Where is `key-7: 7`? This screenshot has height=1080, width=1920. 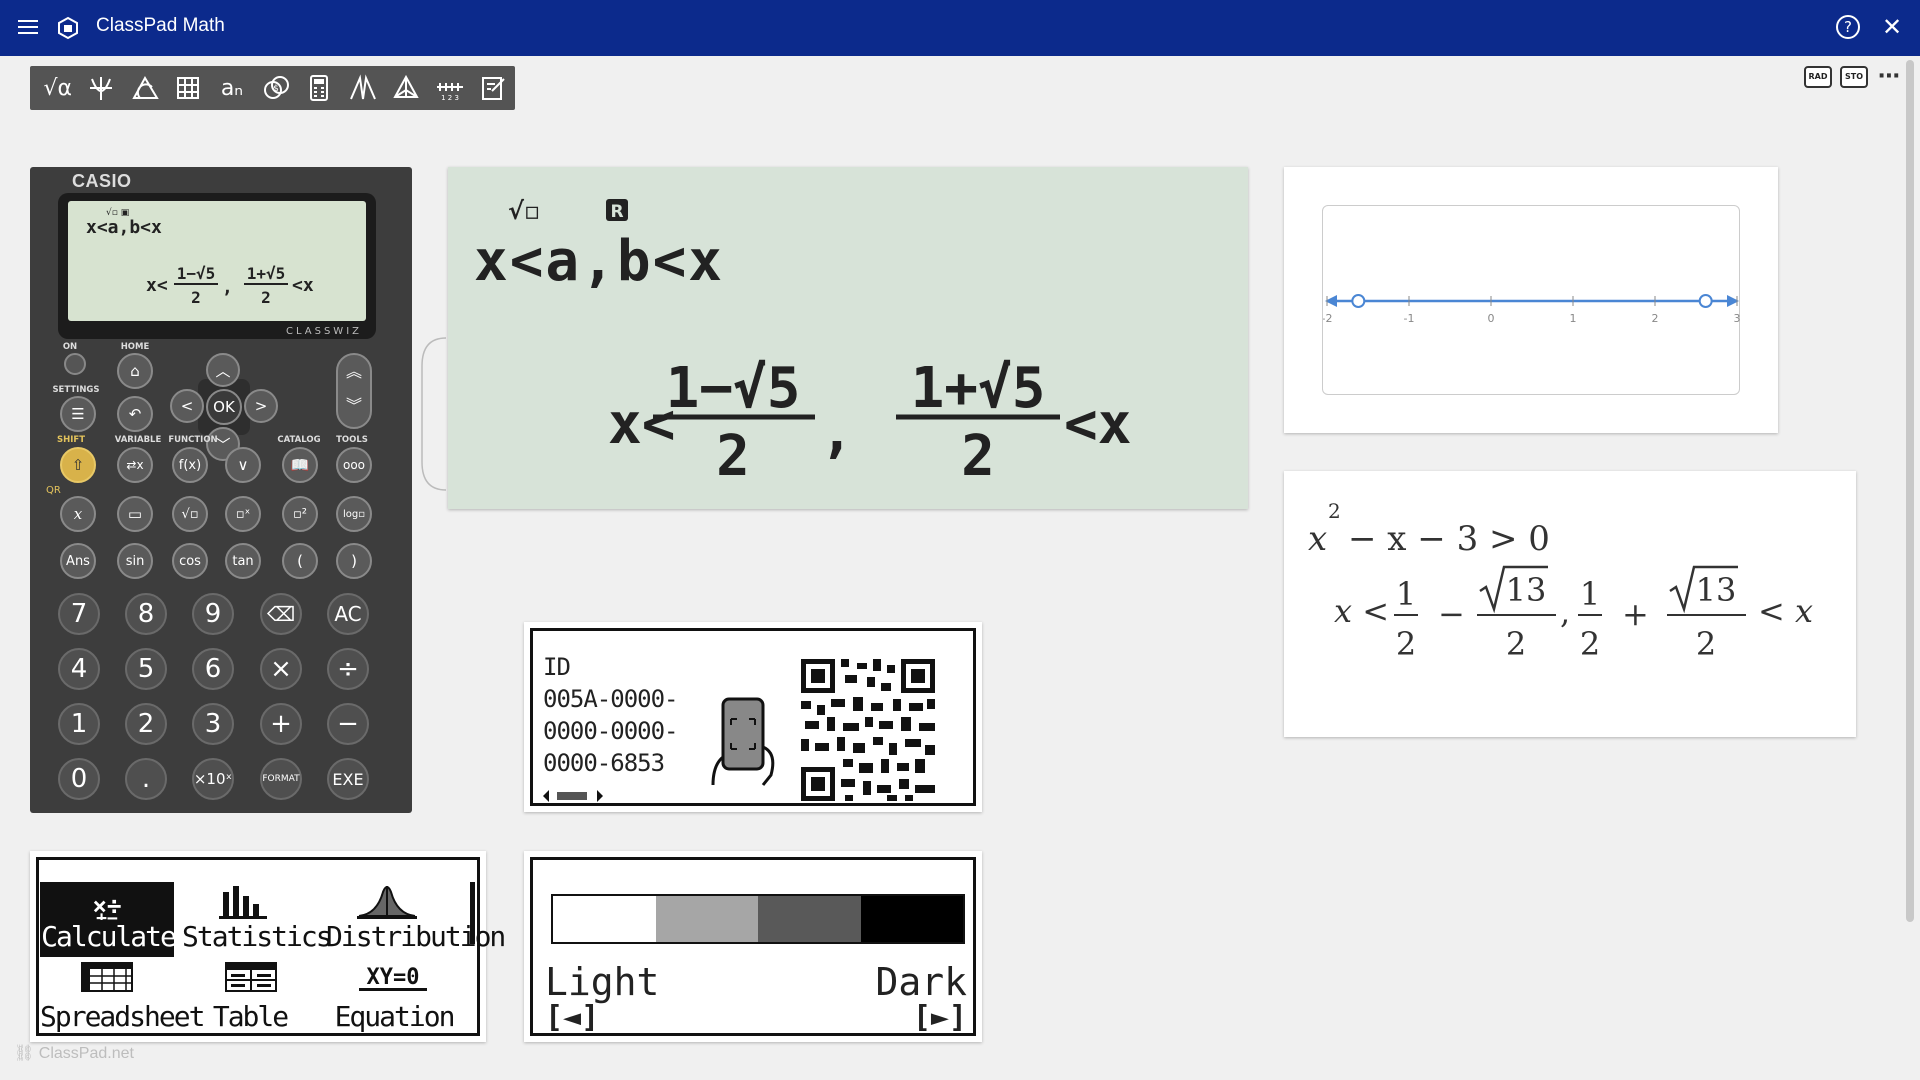 key-7: 7 is located at coordinates (79, 614).